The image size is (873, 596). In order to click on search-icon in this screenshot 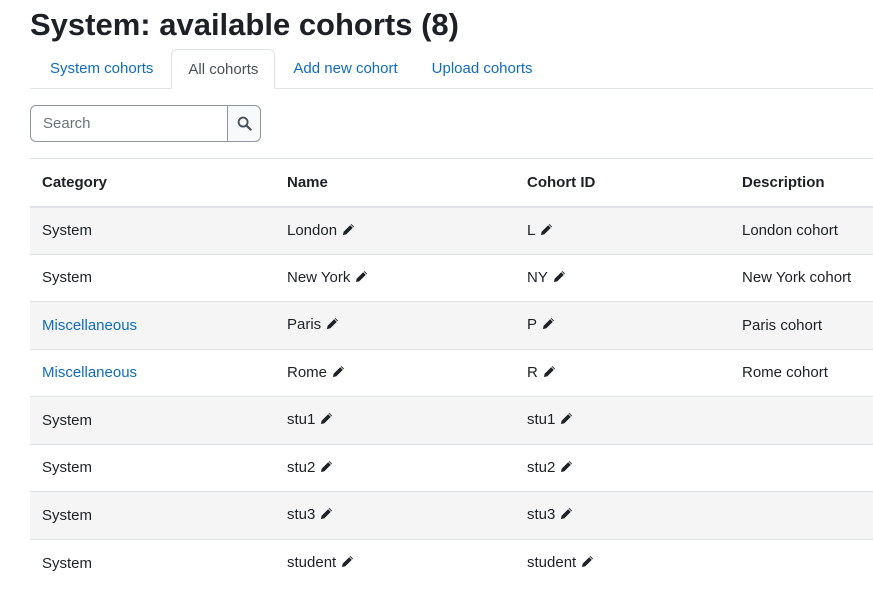, I will do `click(244, 123)`.